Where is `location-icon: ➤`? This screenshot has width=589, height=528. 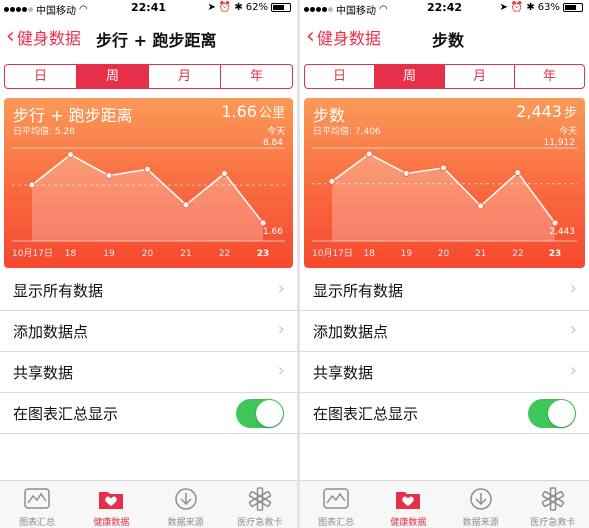 location-icon: ➤ is located at coordinates (211, 7).